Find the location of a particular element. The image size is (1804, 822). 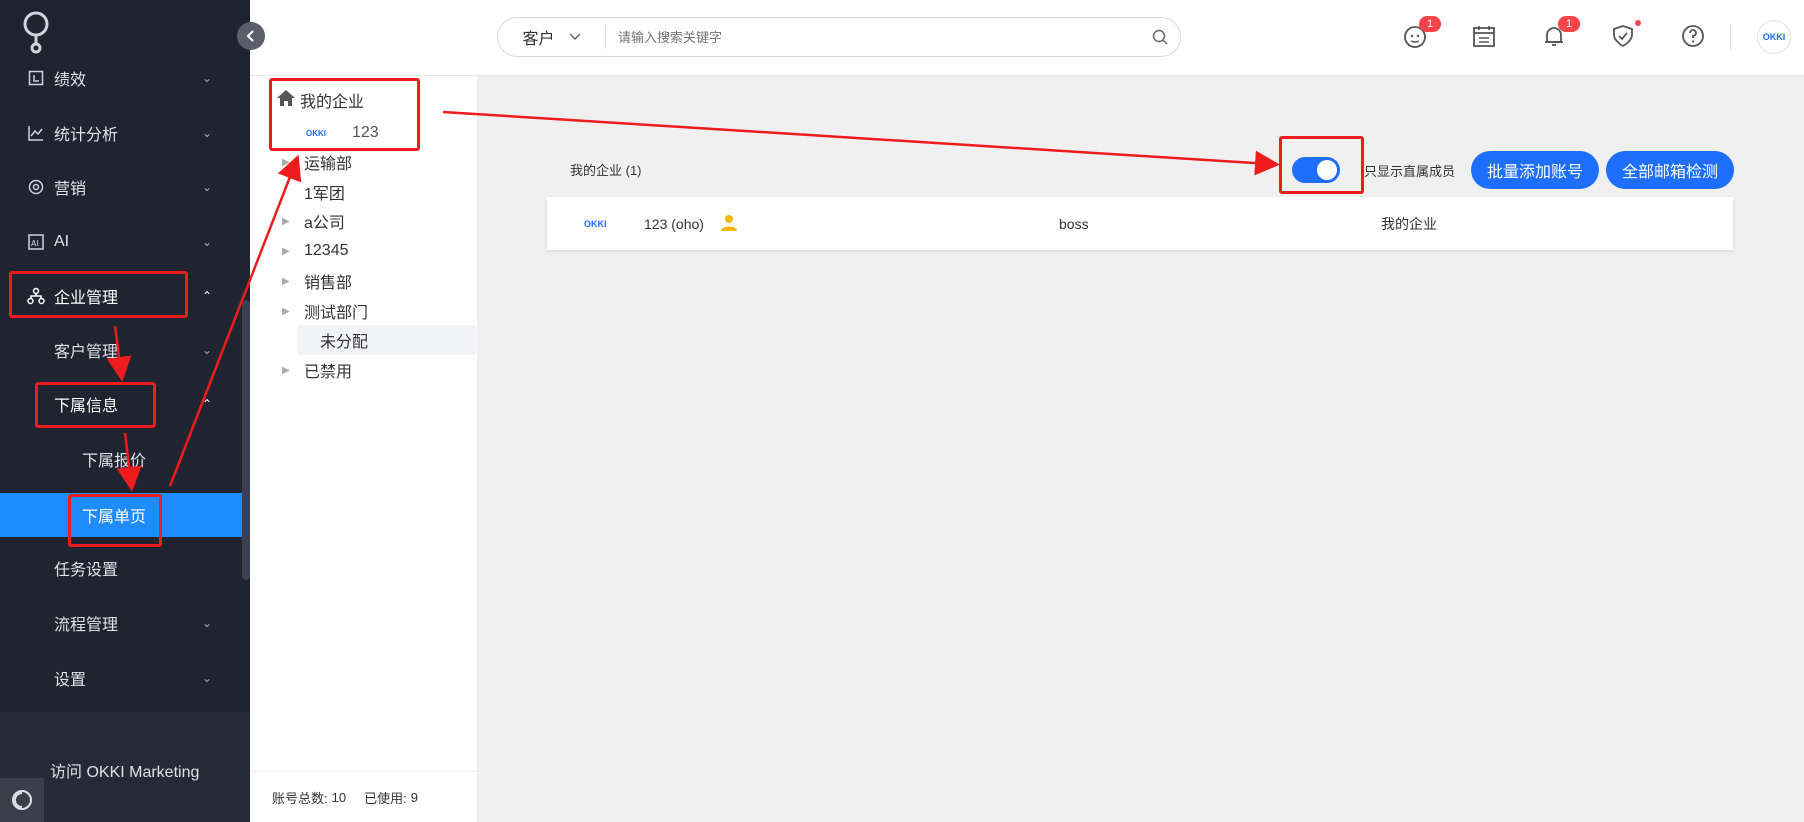

sidebar-item-subordinate-info: 下属信息 ⌃ is located at coordinates (121, 404).